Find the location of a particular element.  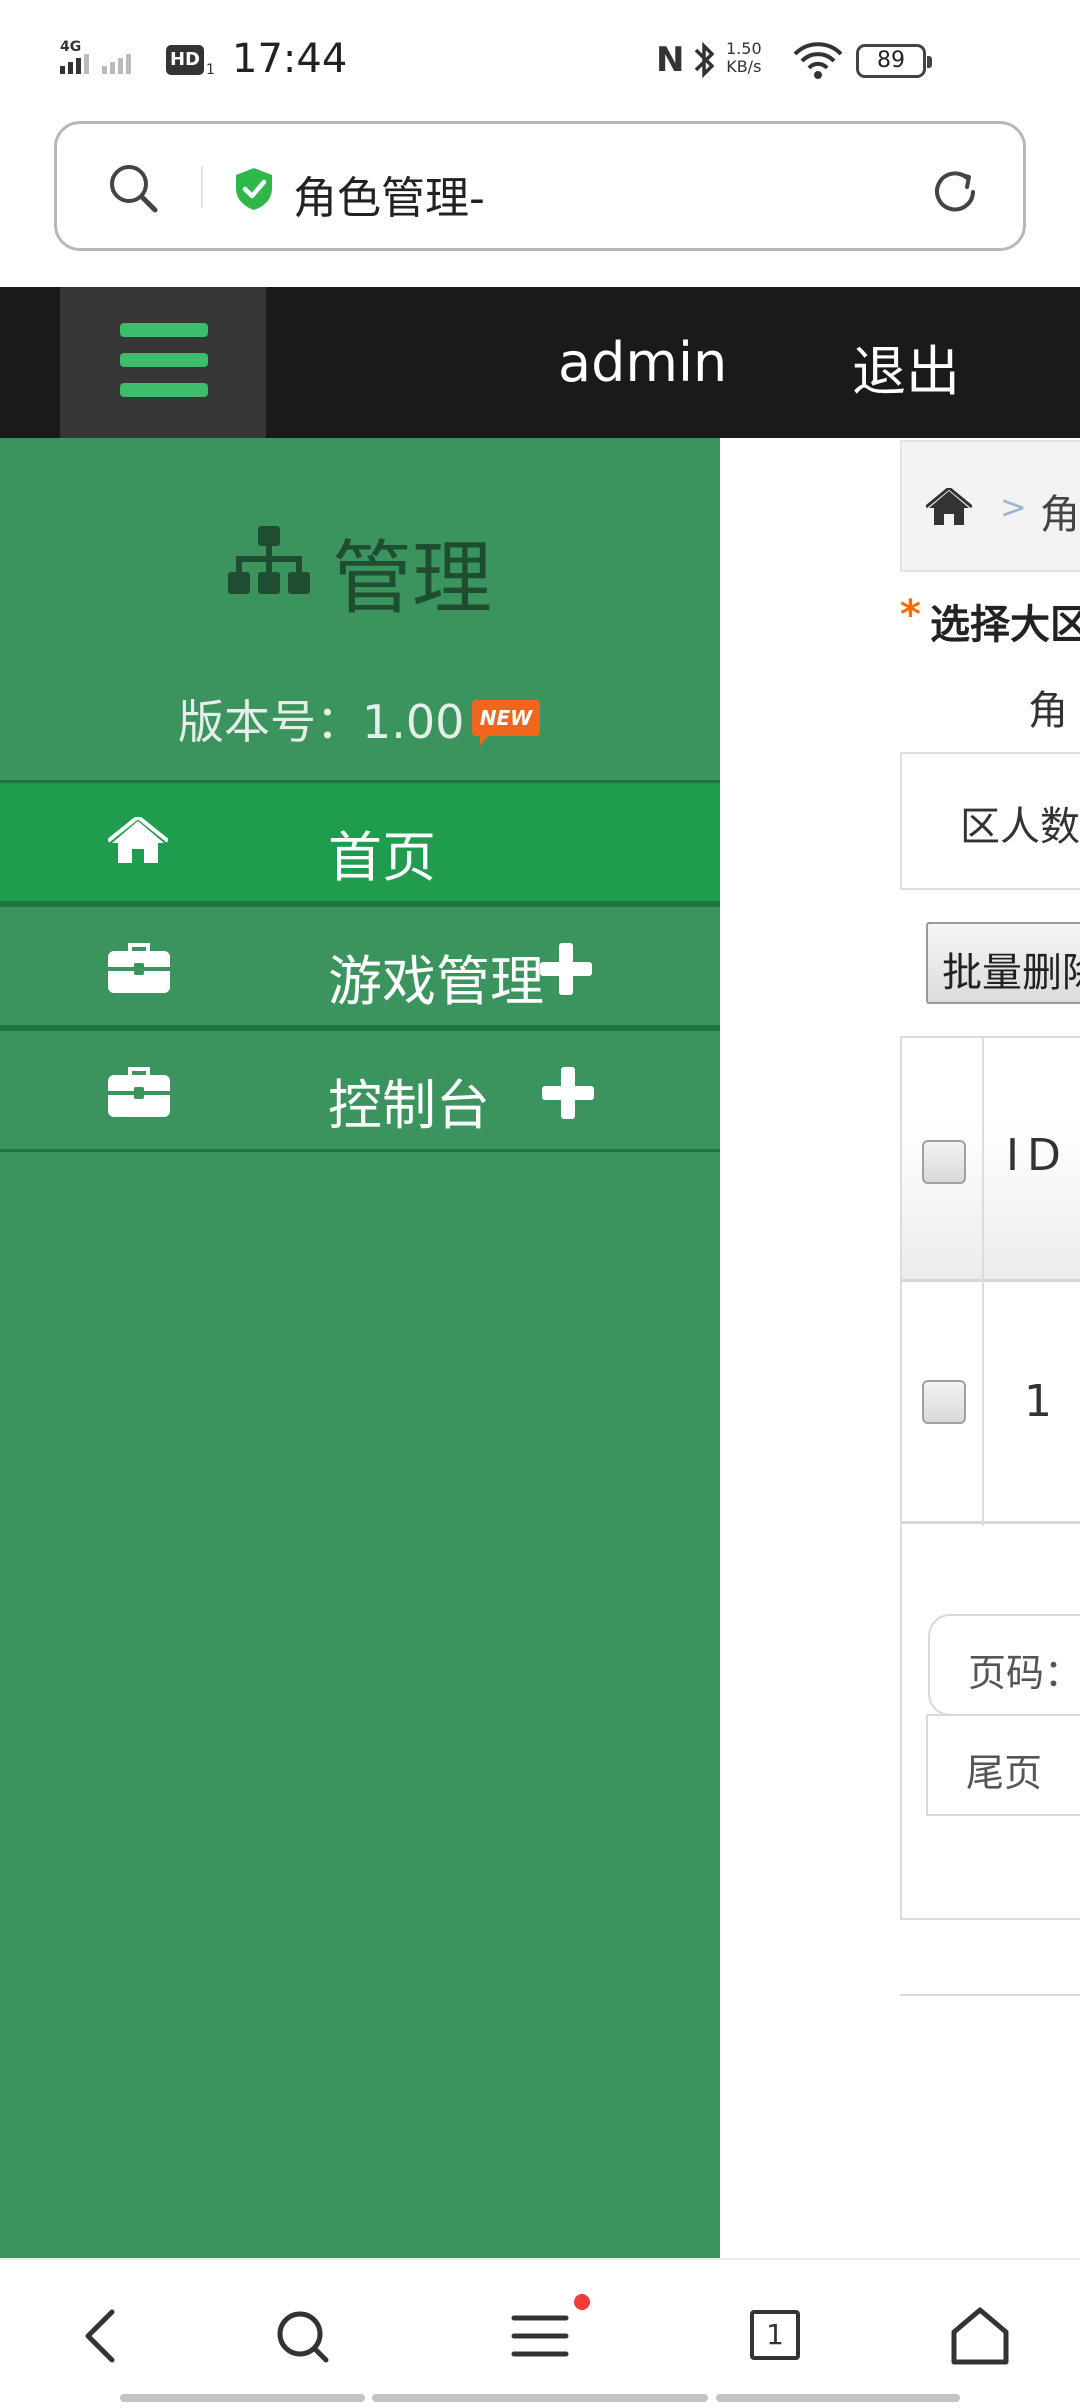

table-header-row: ID is located at coordinates (991, 1160).